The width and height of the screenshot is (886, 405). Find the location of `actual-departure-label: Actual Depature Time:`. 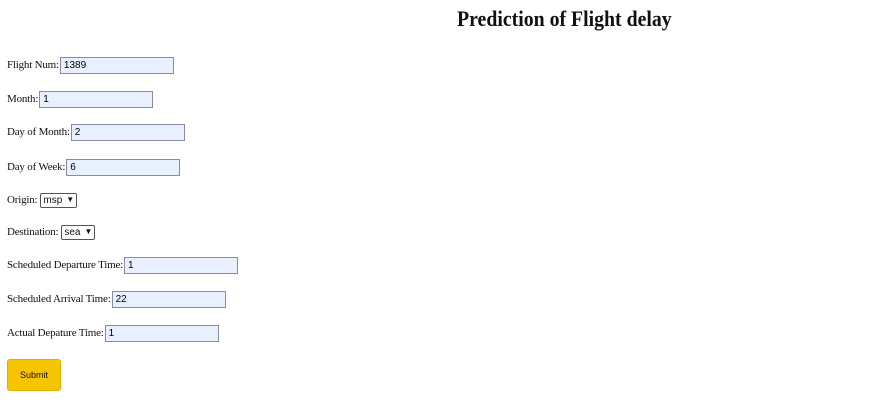

actual-departure-label: Actual Depature Time: is located at coordinates (55, 333).